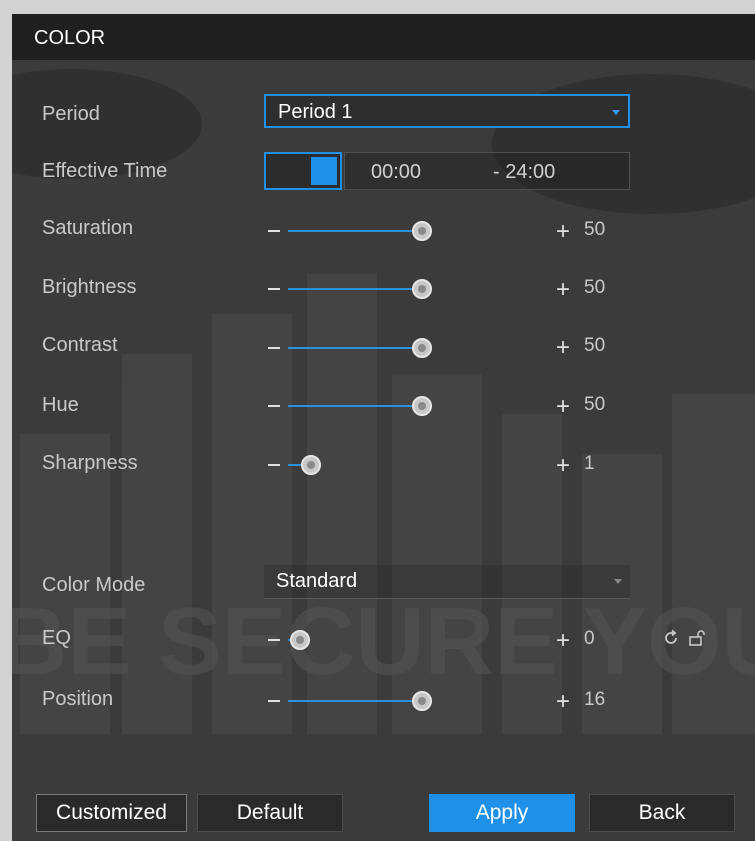 The height and width of the screenshot is (841, 755). What do you see at coordinates (422, 701) in the screenshot?
I see `position-thumb` at bounding box center [422, 701].